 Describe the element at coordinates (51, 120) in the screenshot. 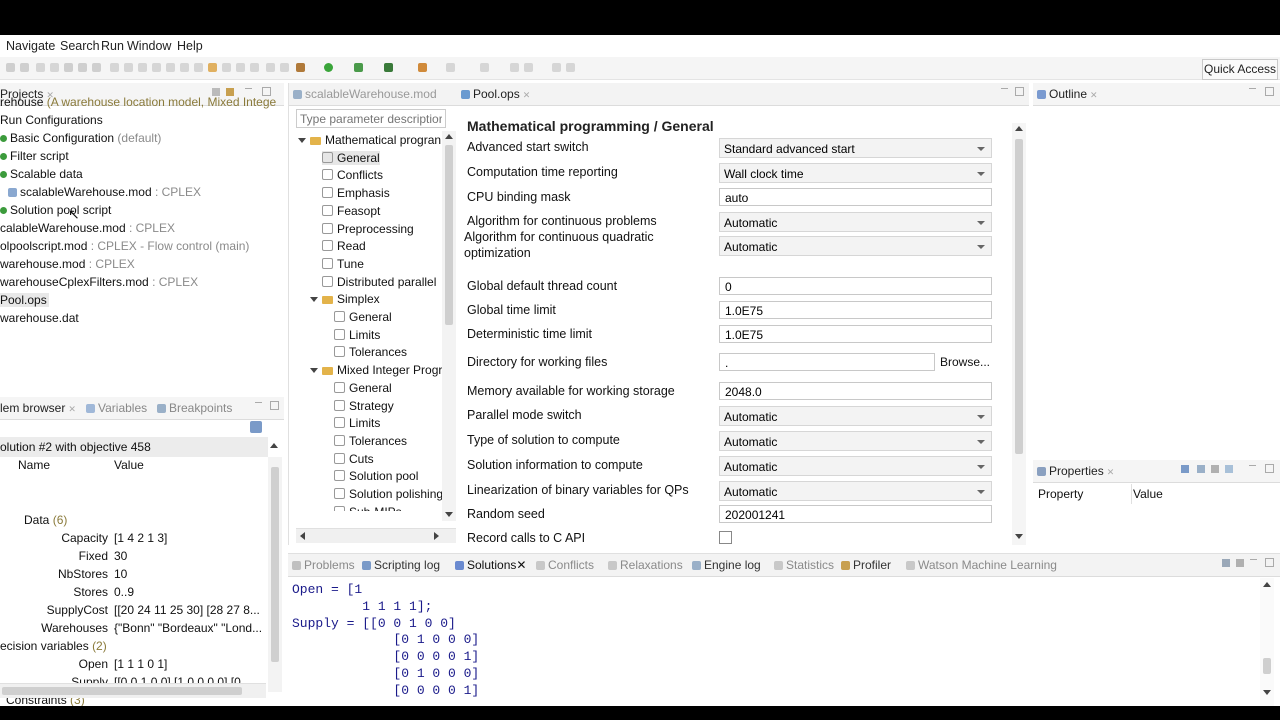

I see `project-item: Run Configurations` at that location.